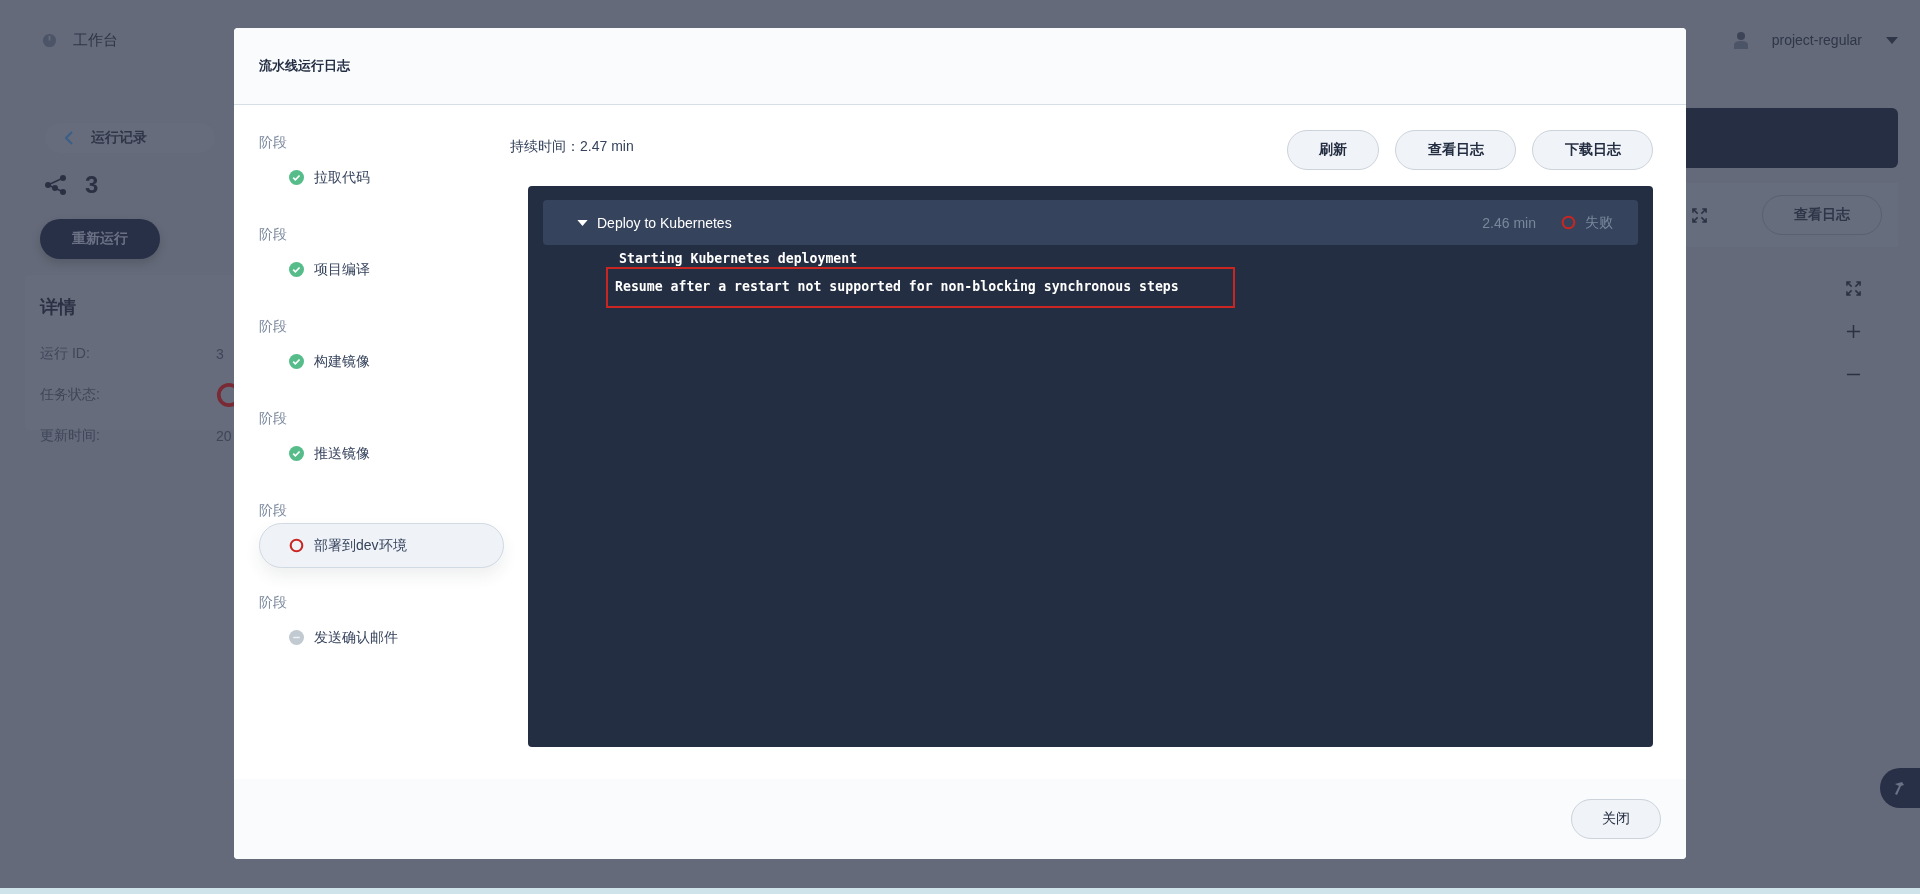 This screenshot has height=894, width=1920. Describe the element at coordinates (1592, 150) in the screenshot. I see `toolbar-button: 下载日志` at that location.